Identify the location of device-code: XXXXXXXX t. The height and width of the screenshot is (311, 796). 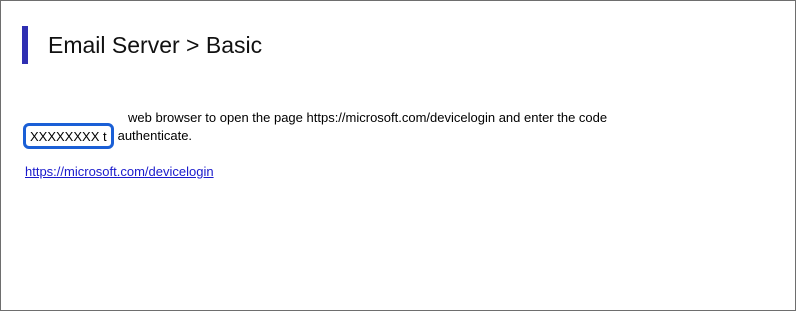
(68, 136).